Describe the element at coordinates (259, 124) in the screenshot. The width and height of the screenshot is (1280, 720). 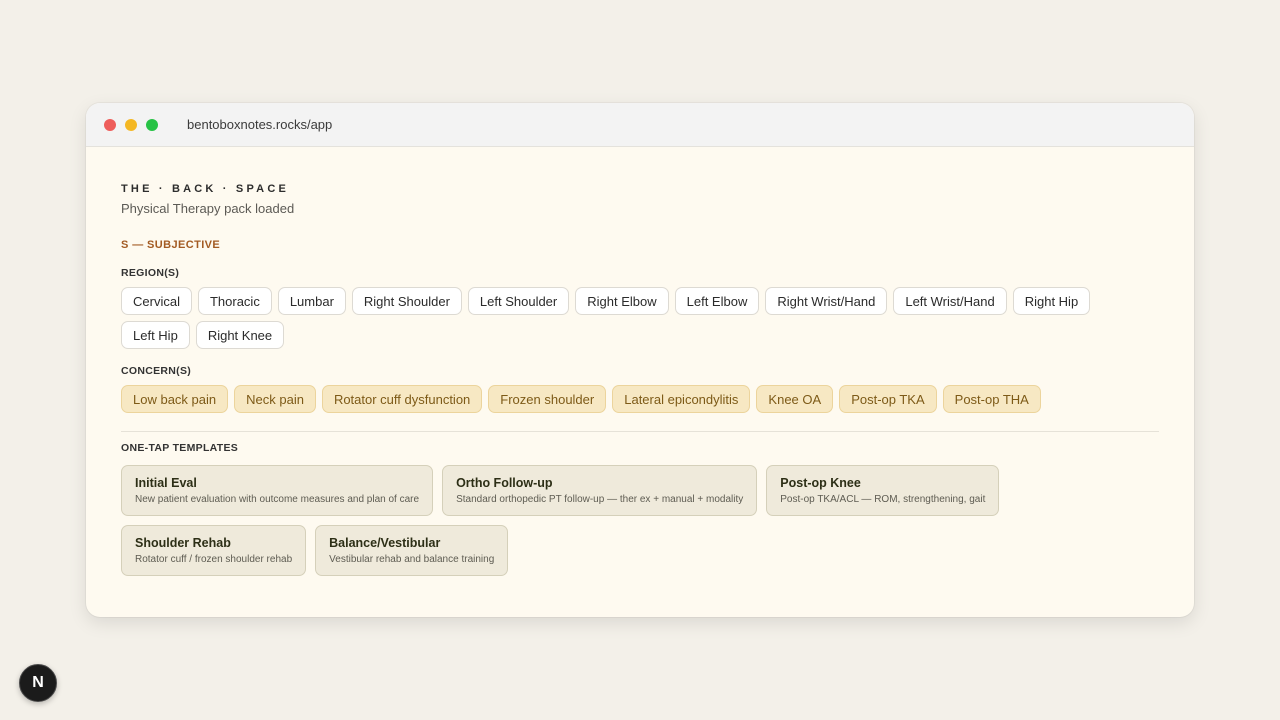
I see `address-bar-url: bentoboxnotes.rocks/app` at that location.